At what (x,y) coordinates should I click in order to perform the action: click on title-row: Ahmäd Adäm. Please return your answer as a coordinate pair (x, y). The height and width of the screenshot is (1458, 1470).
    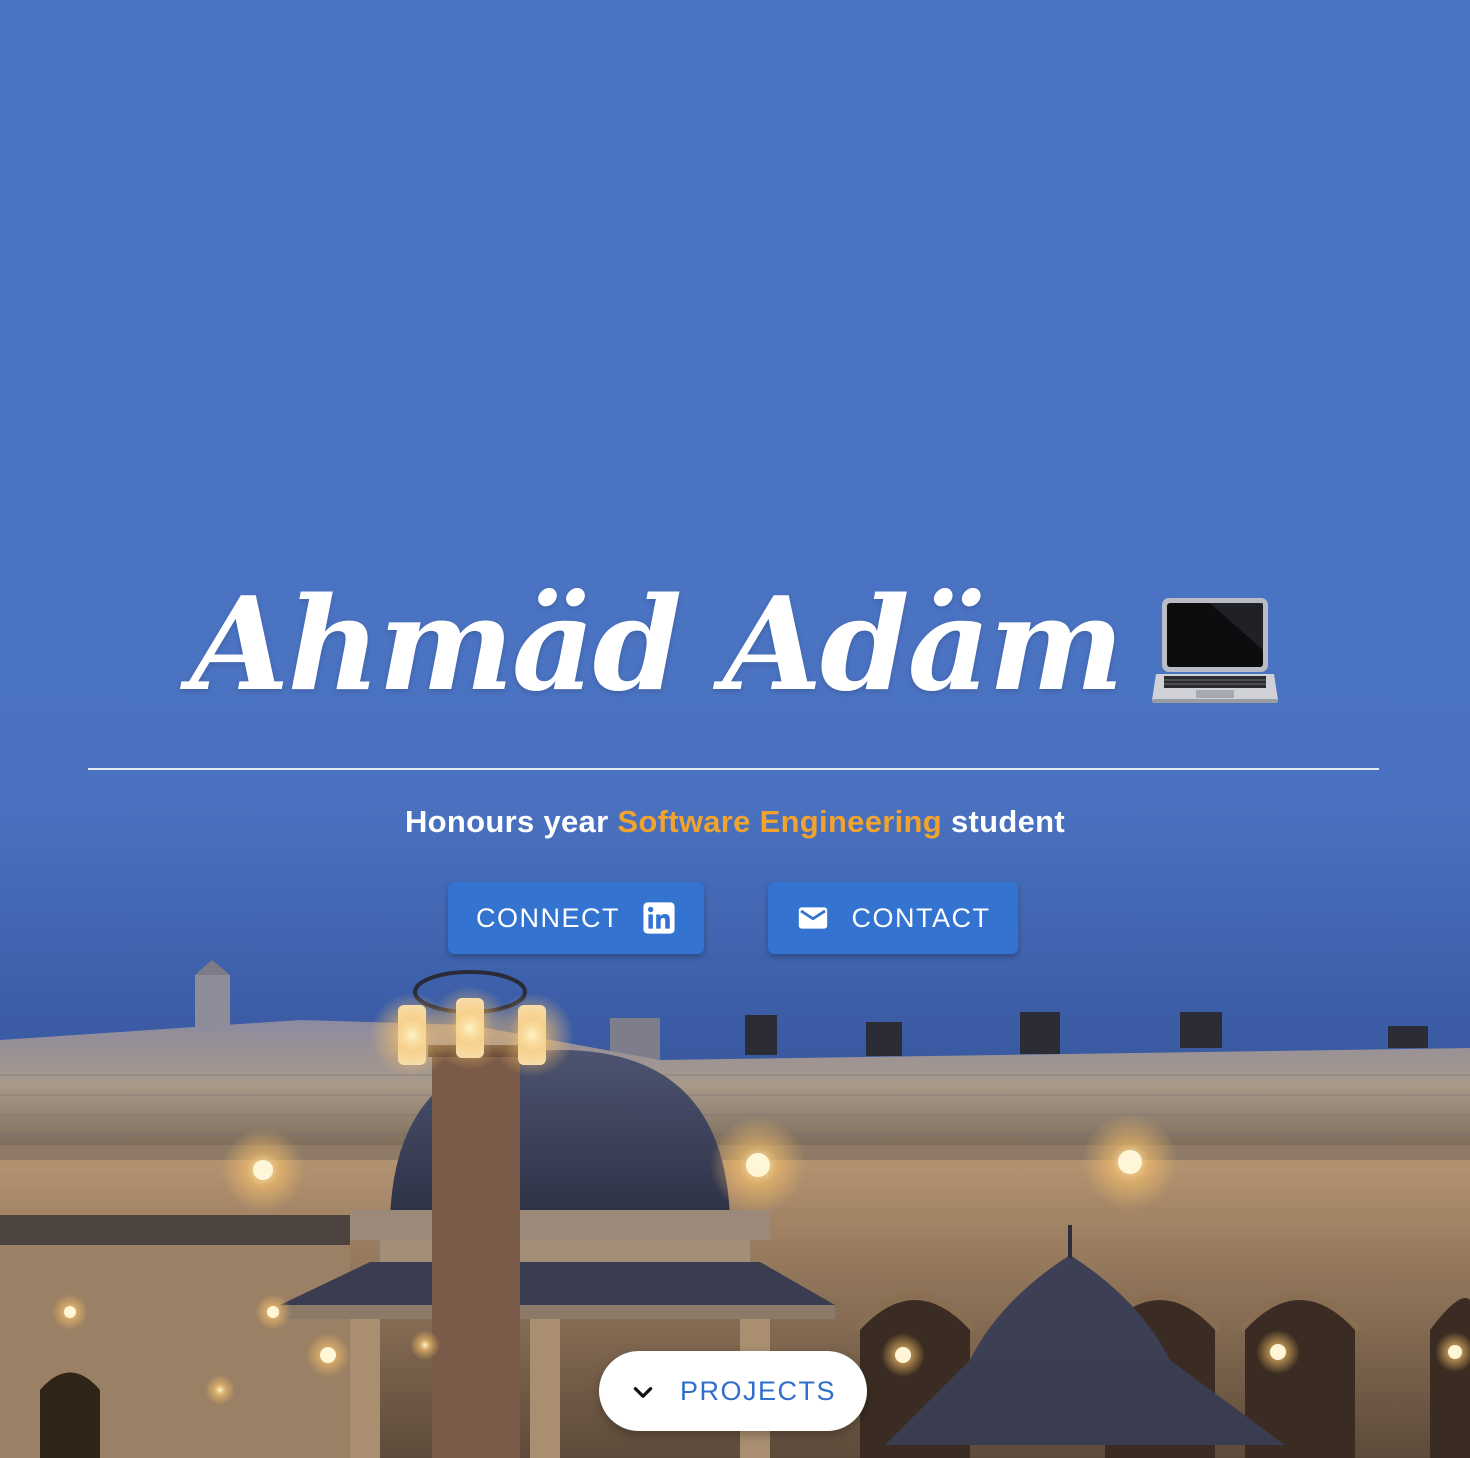
    Looking at the image, I should click on (735, 645).